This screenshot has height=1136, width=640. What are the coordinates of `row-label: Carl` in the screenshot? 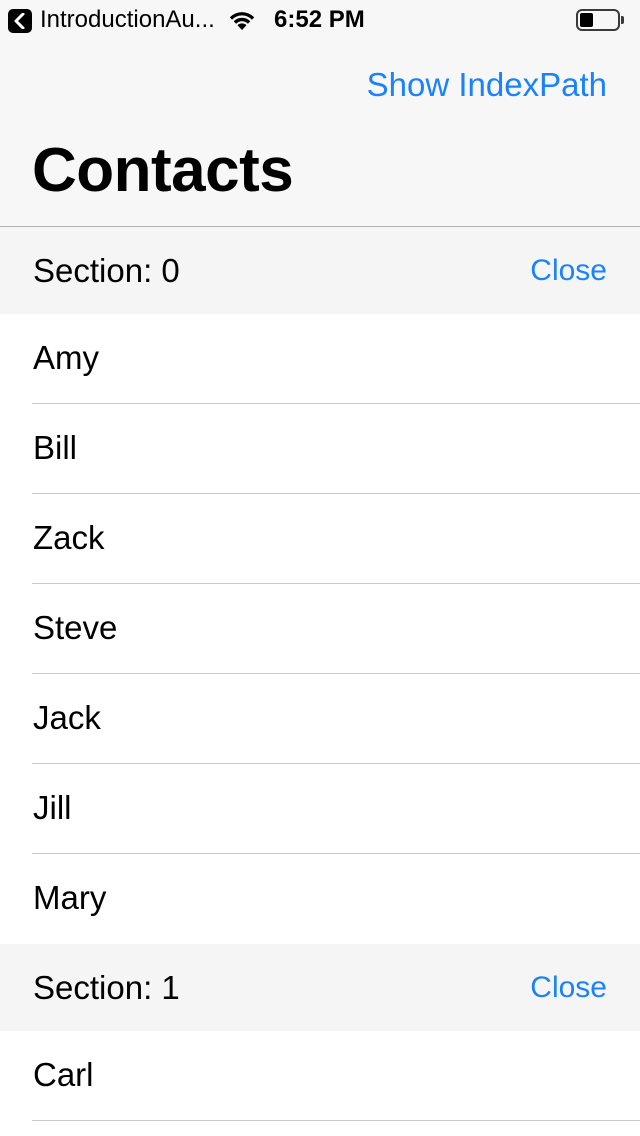 It's located at (63, 1074).